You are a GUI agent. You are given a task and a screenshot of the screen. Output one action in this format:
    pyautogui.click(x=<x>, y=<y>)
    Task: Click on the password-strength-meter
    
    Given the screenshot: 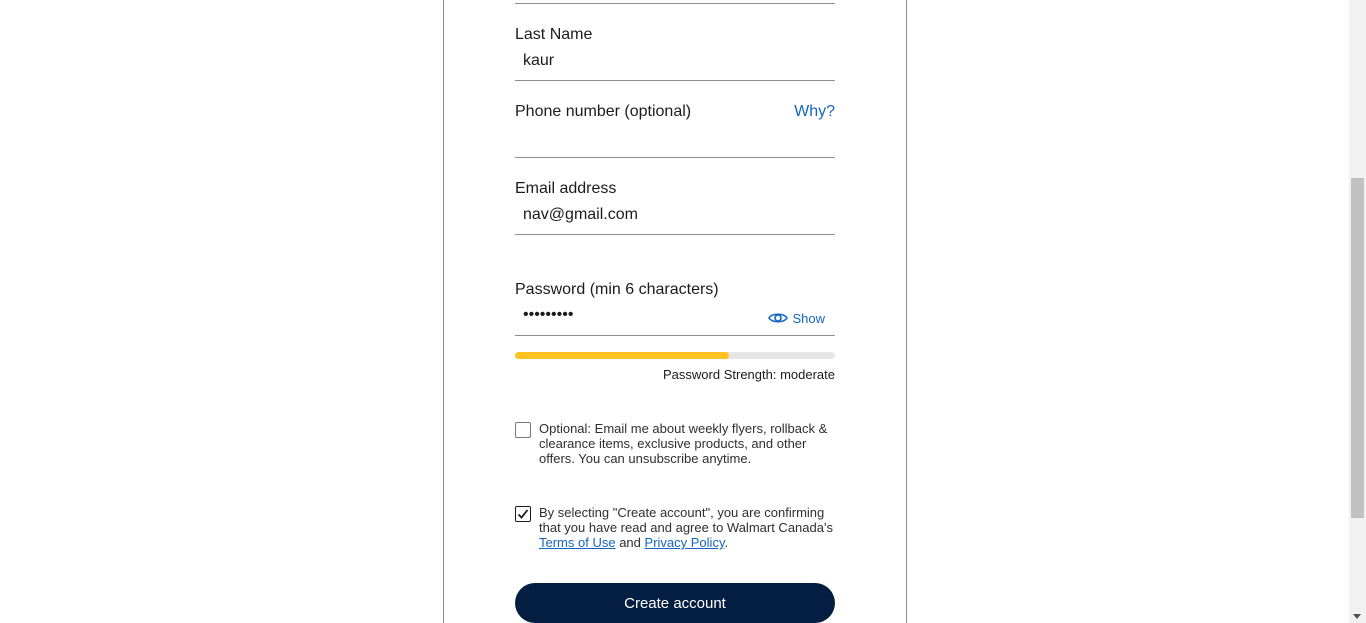 What is the action you would take?
    pyautogui.click(x=675, y=355)
    